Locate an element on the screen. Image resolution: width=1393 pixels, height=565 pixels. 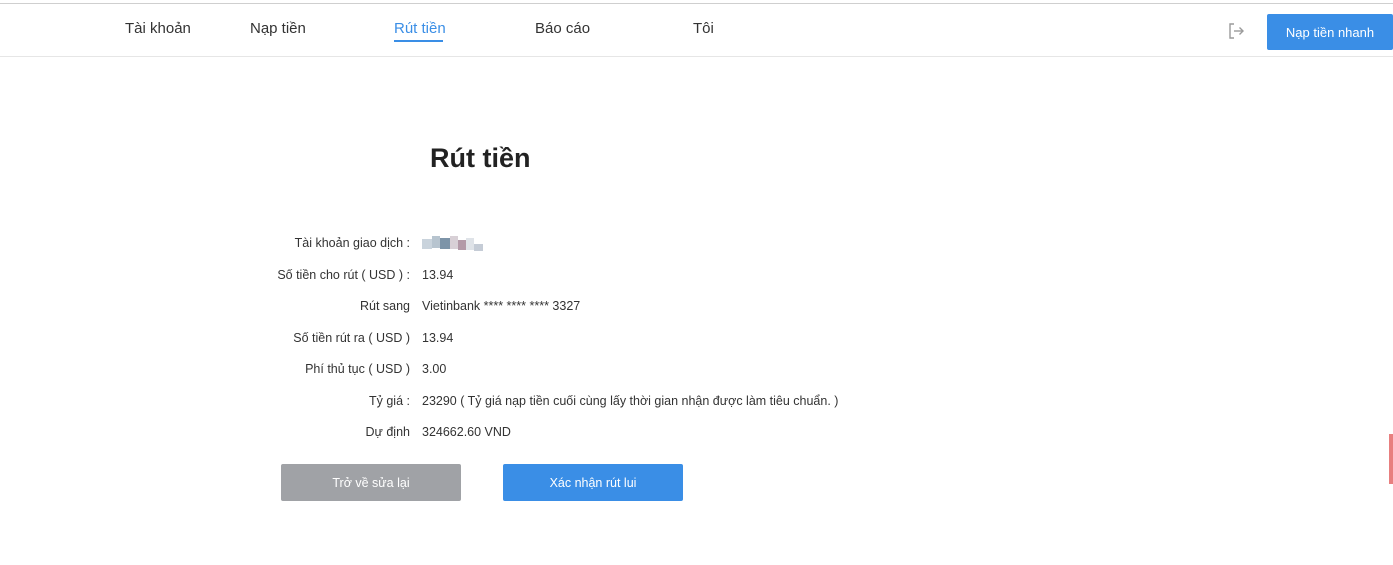
active-tab-underline is located at coordinates (418, 41).